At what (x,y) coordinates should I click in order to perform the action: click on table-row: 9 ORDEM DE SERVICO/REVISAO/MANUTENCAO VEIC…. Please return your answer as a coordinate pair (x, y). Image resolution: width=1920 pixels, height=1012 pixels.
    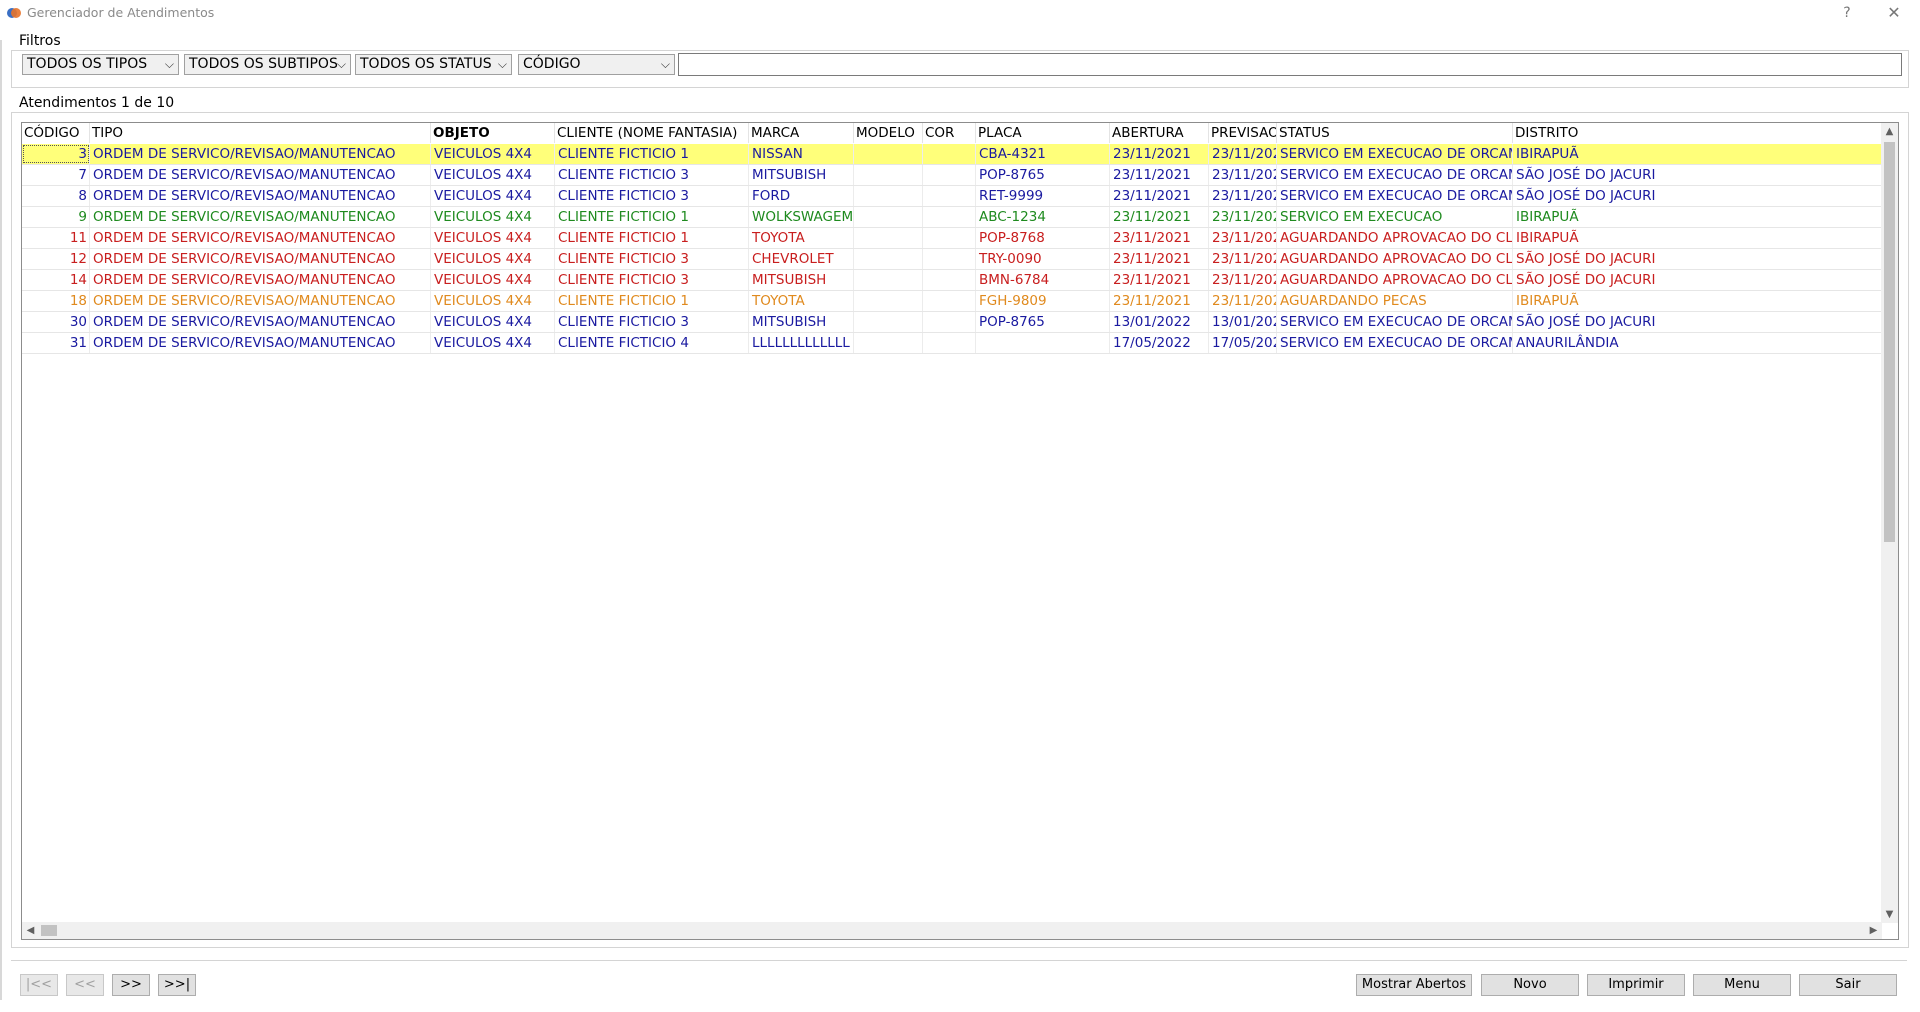
    Looking at the image, I should click on (952, 217).